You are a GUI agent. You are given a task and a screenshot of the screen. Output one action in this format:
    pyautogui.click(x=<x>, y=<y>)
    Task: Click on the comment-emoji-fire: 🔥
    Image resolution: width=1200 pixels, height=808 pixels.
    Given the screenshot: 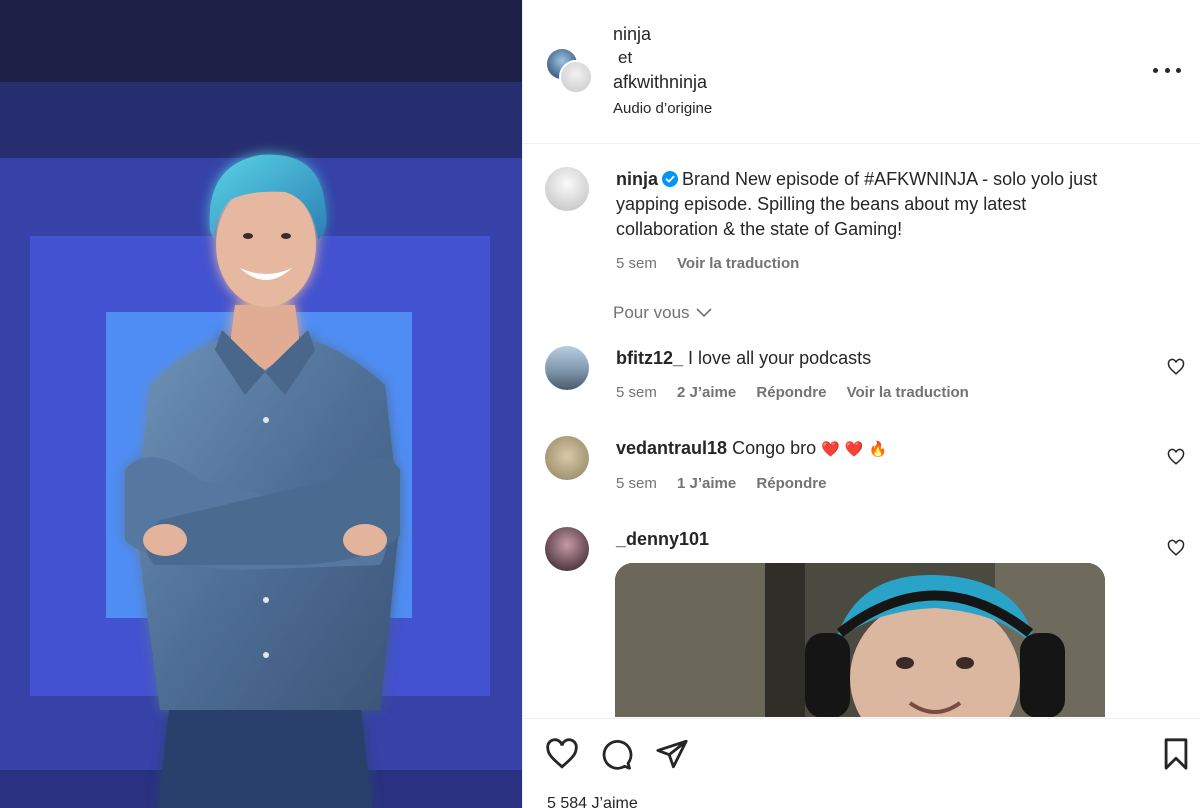 What is the action you would take?
    pyautogui.click(x=878, y=449)
    